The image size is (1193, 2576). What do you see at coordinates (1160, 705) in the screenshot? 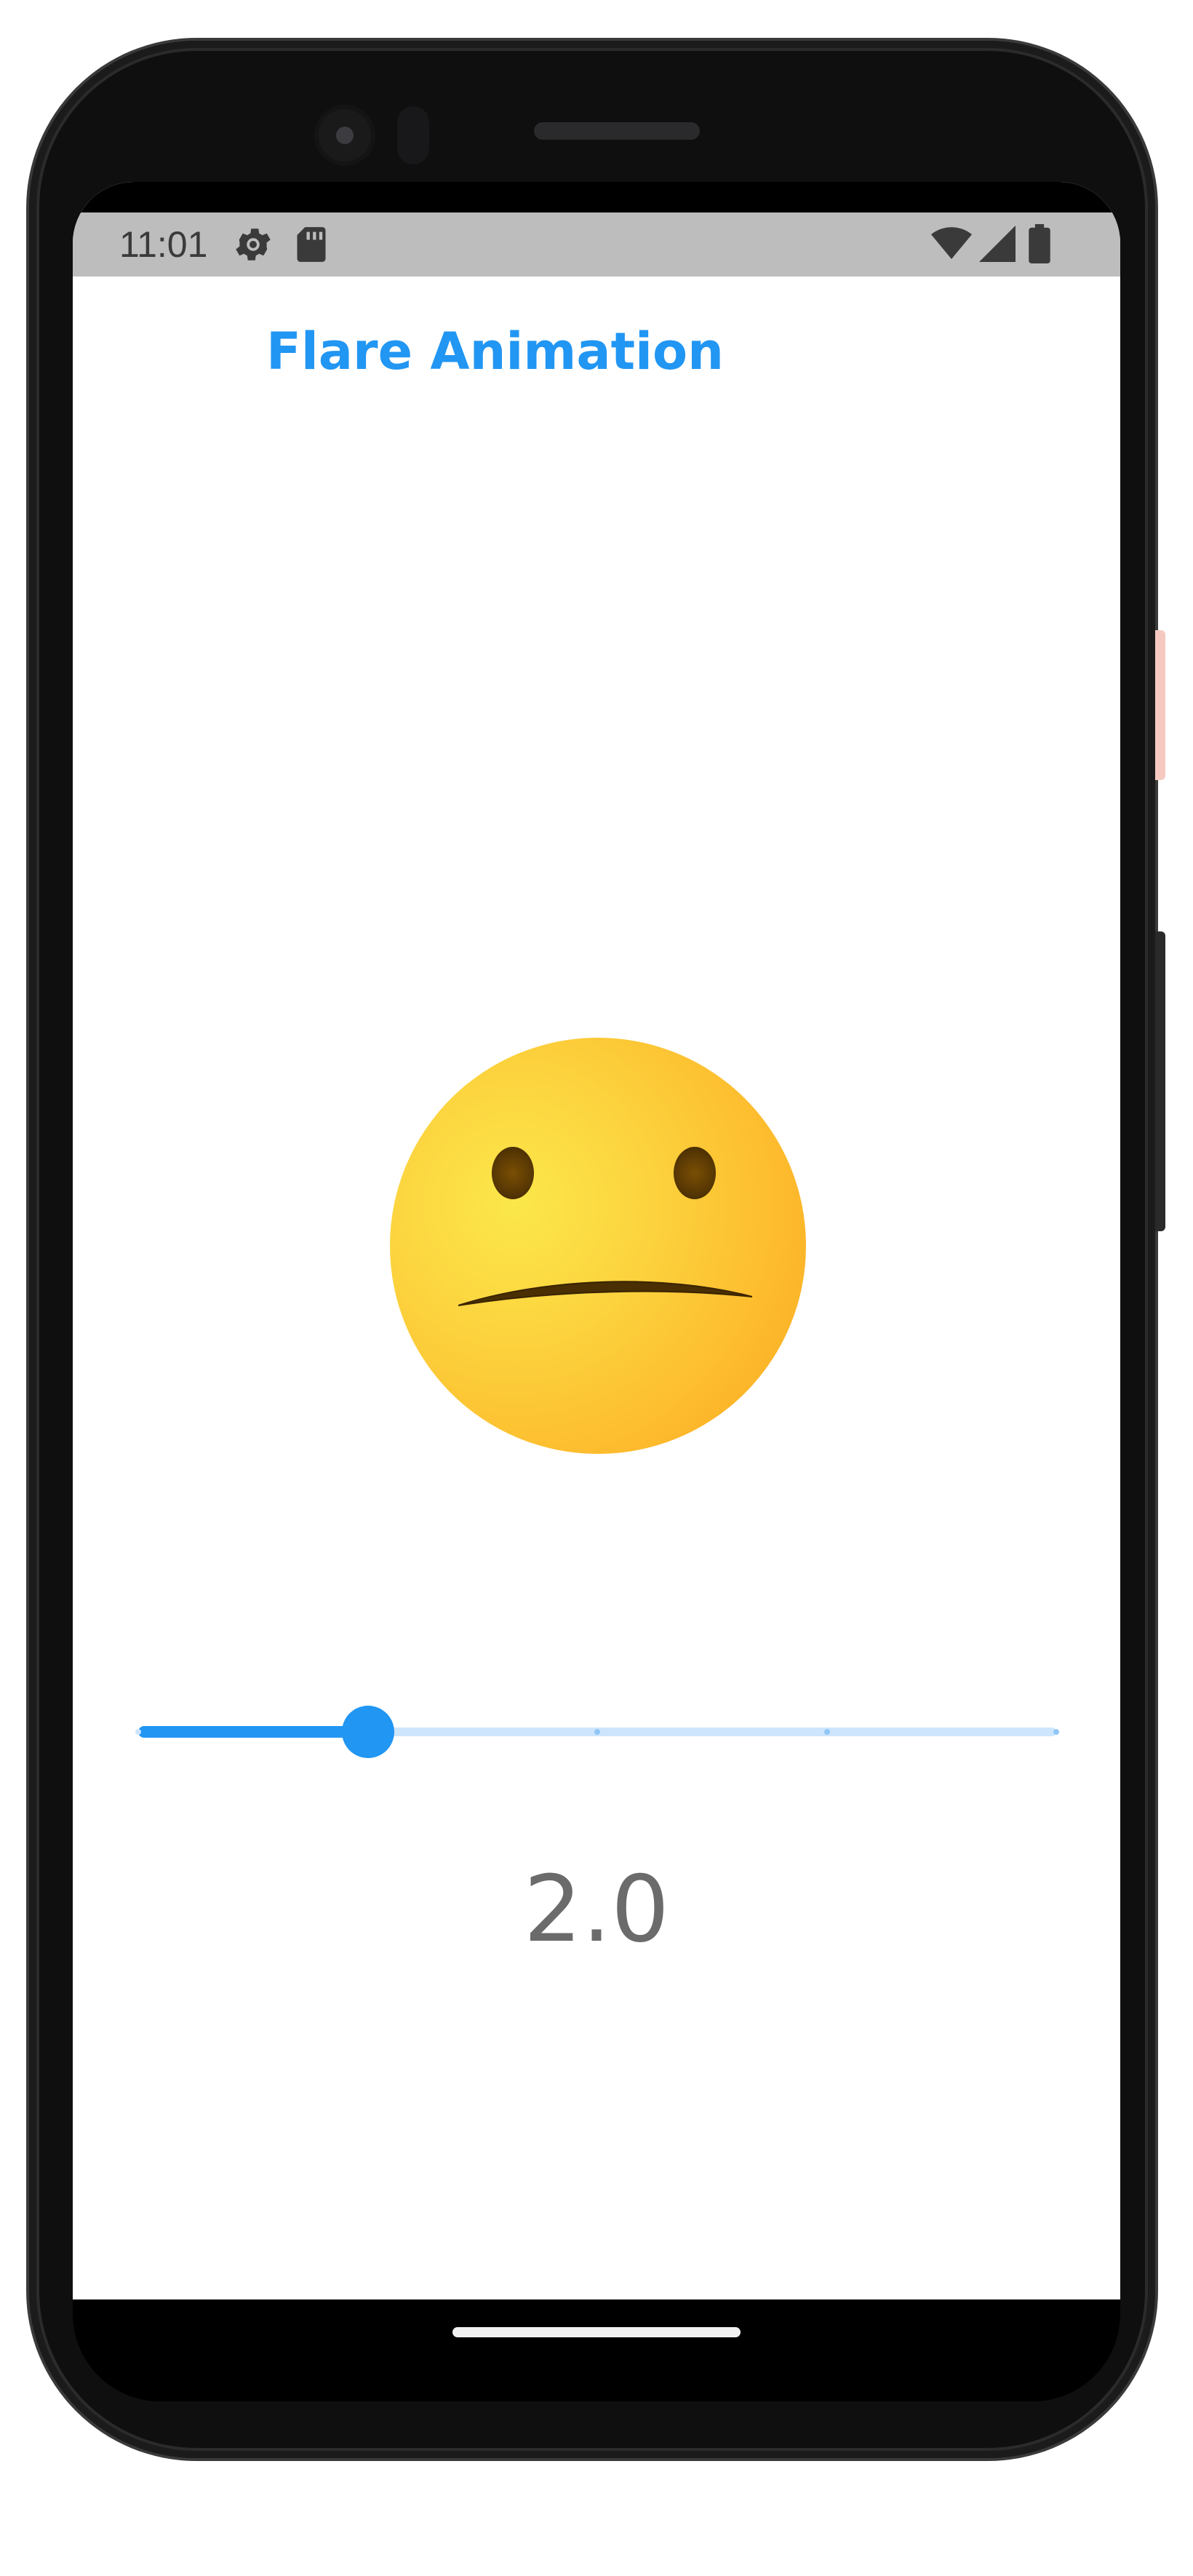
I see `power-button` at bounding box center [1160, 705].